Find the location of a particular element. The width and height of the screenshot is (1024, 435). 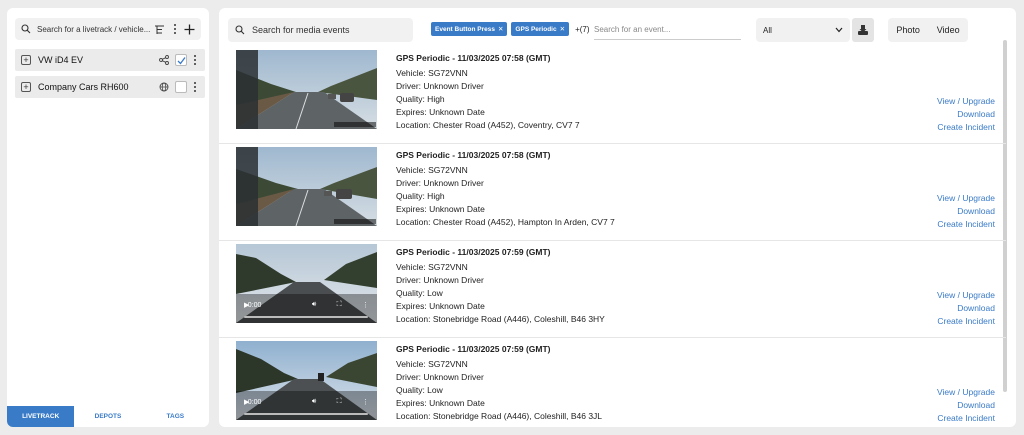

video-toggle: Video is located at coordinates (948, 30).